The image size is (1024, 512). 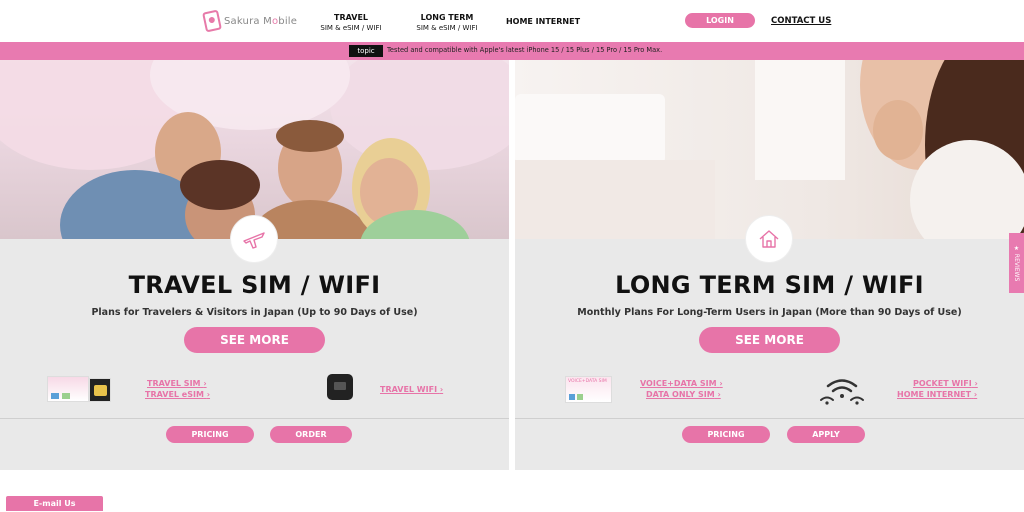 What do you see at coordinates (588, 389) in the screenshot?
I see `voice-data-sim-card-image: VOICE+DATA SIM` at bounding box center [588, 389].